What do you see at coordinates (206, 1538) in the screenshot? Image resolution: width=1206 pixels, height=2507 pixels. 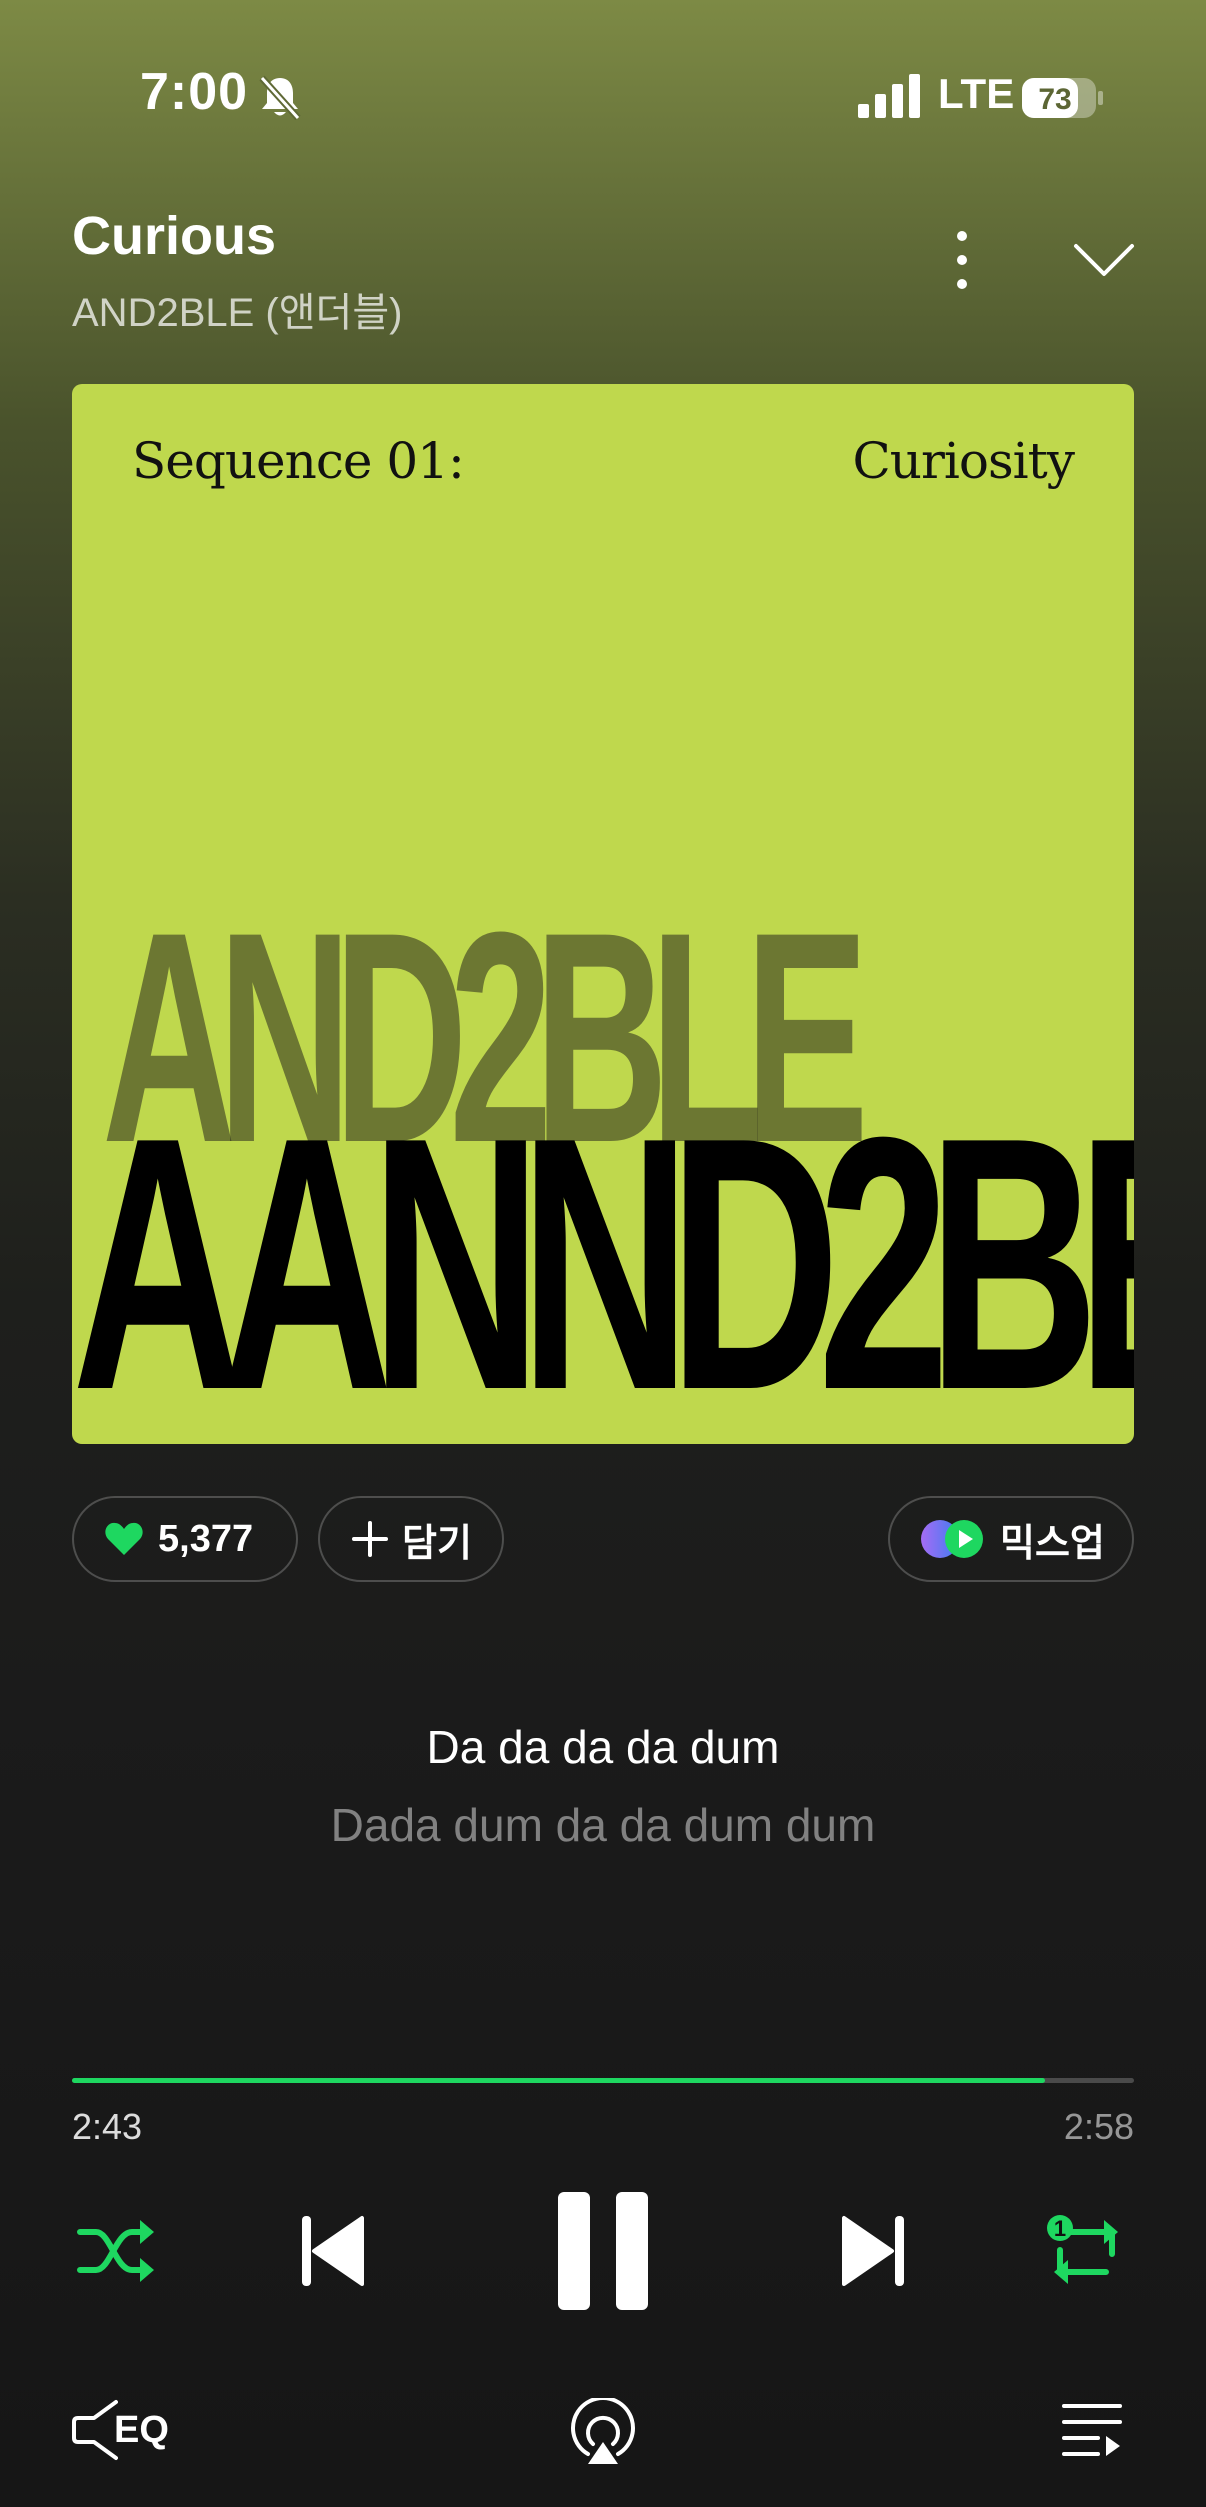 I see `like-count: 5,377` at bounding box center [206, 1538].